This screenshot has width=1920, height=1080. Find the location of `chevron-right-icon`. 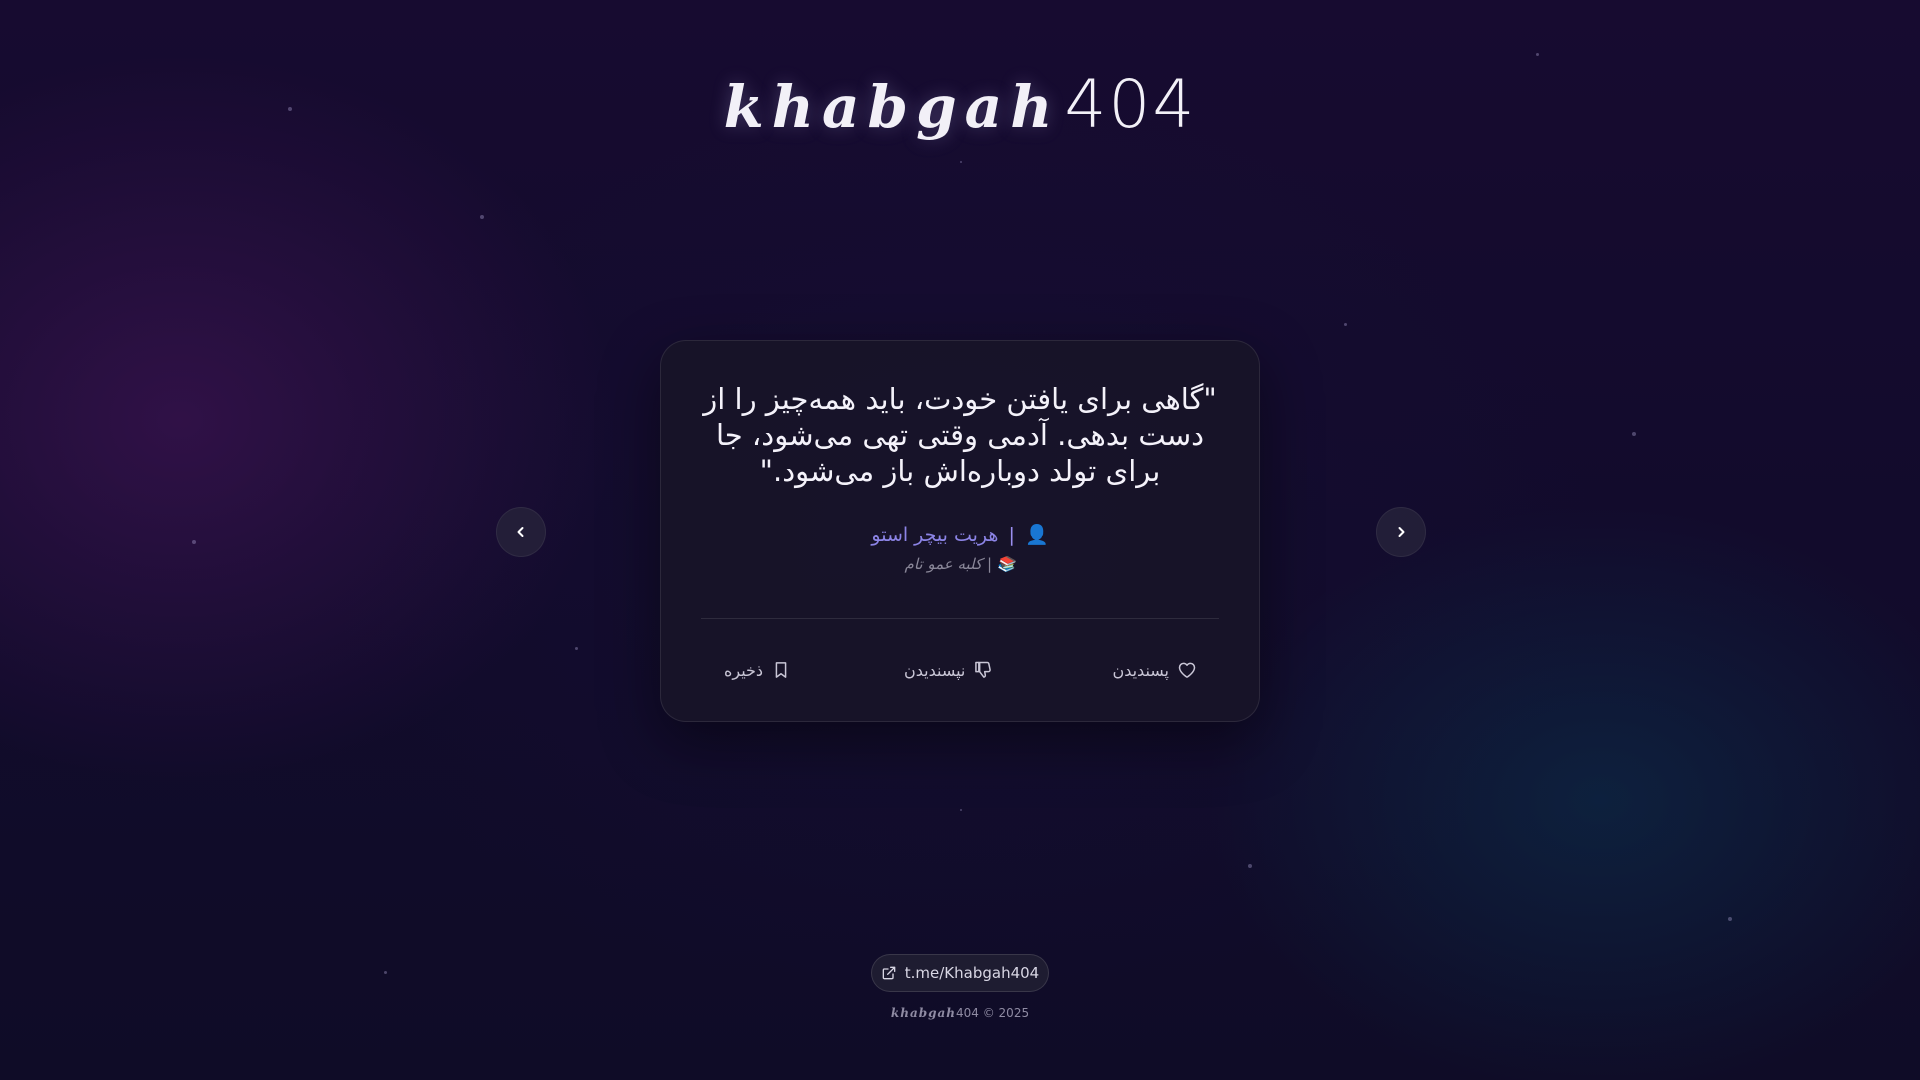

chevron-right-icon is located at coordinates (1401, 532).